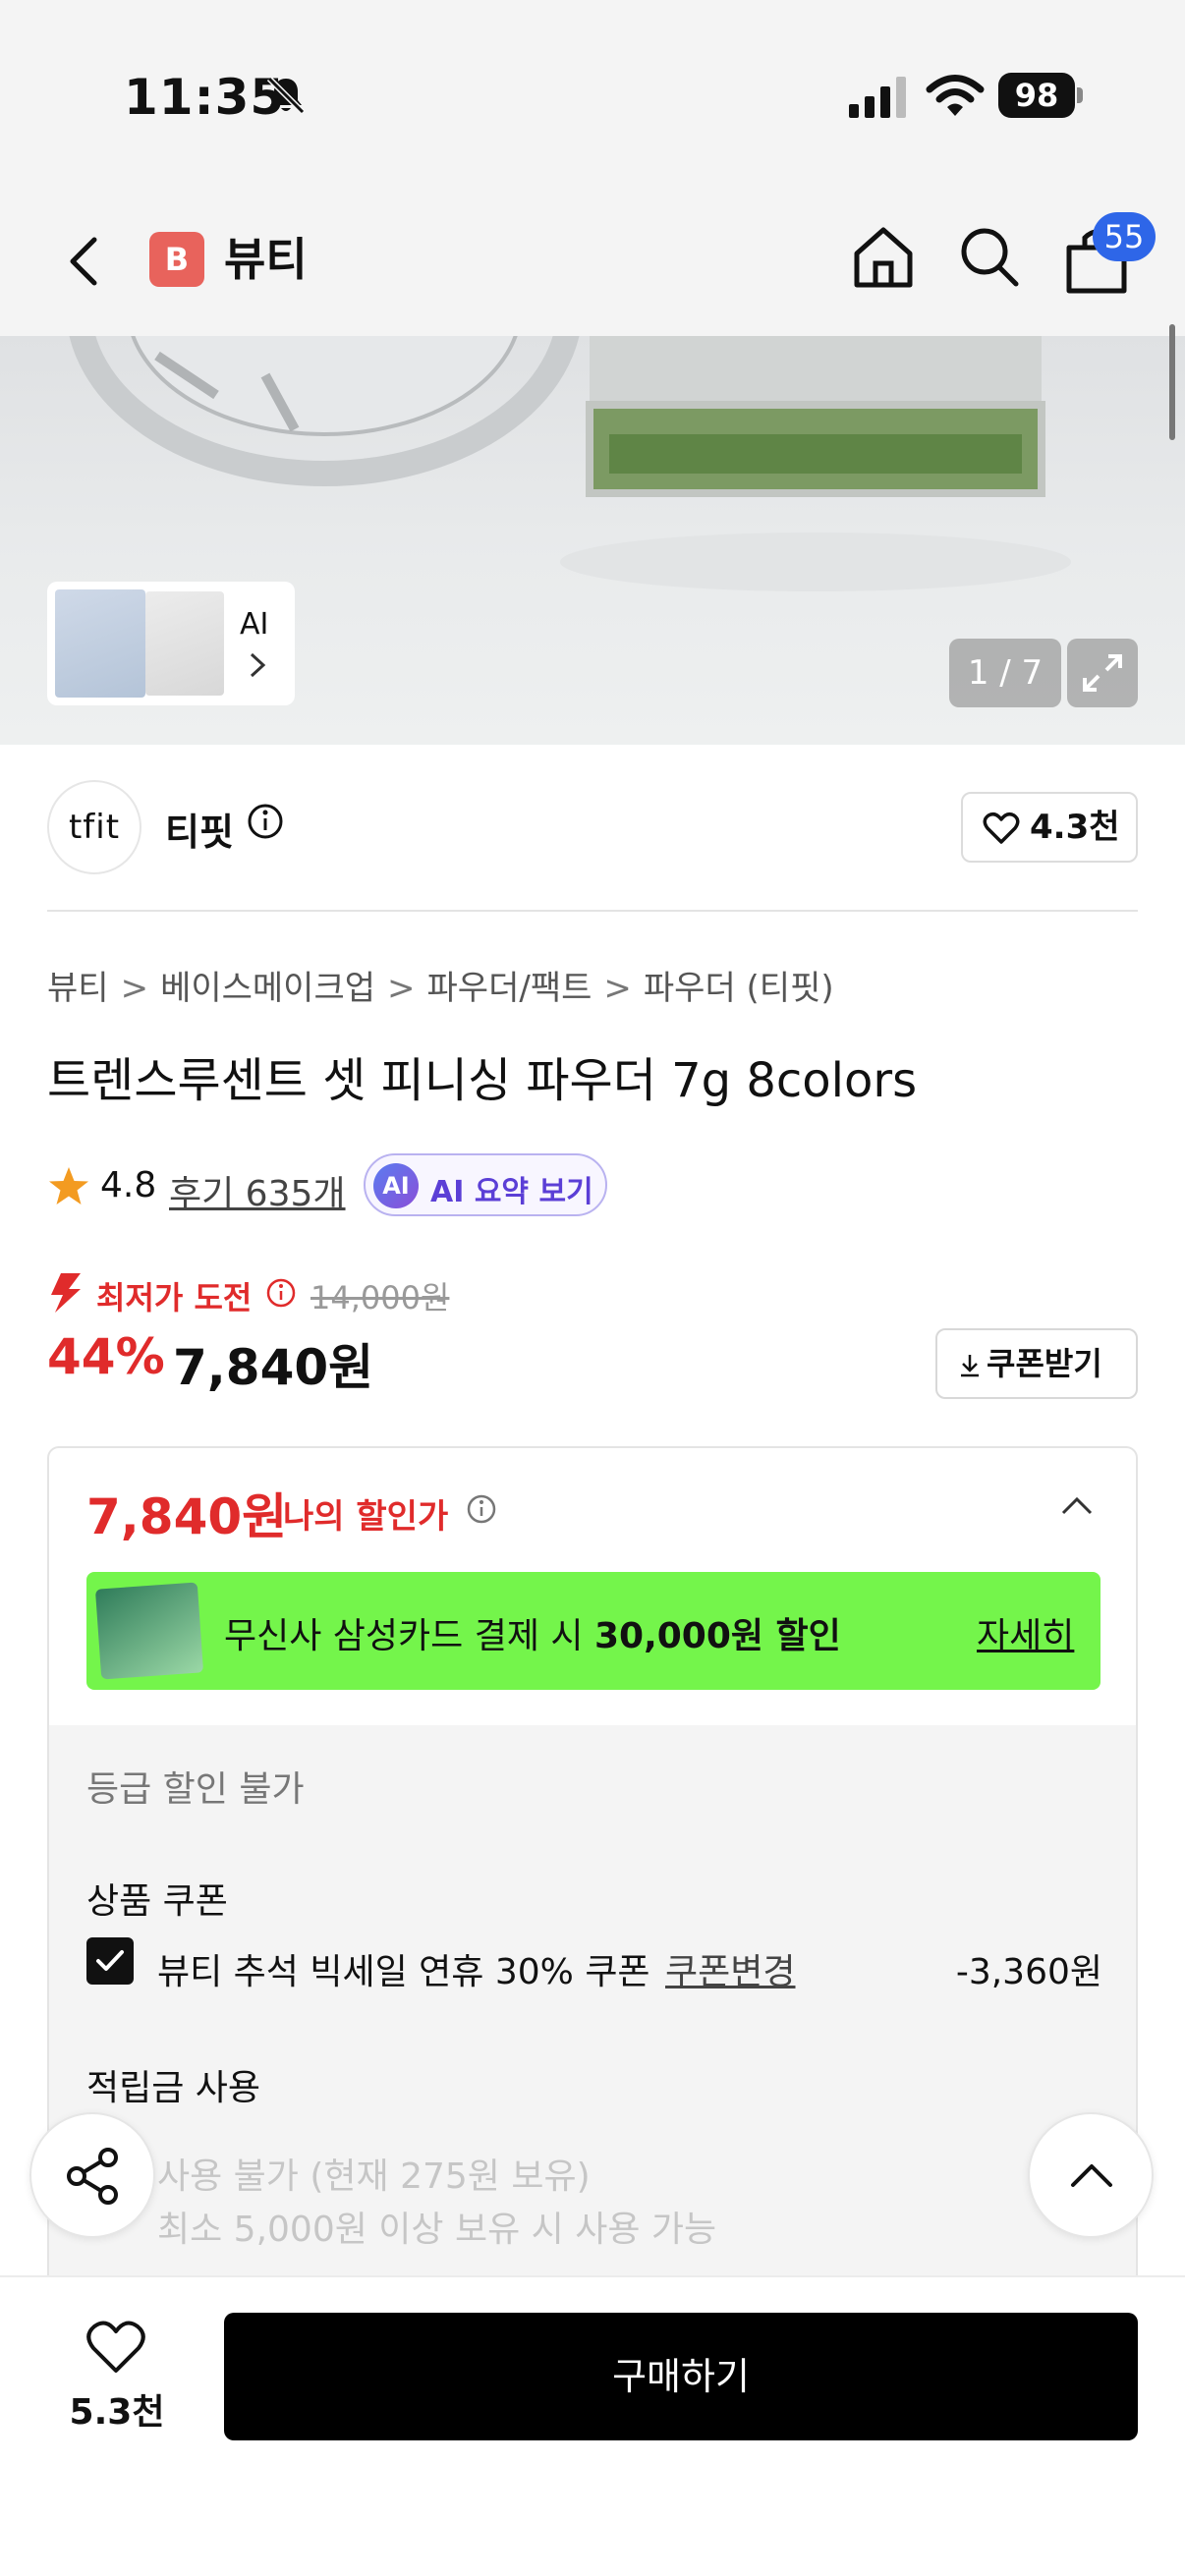  I want to click on discount-rate: 44%, so click(106, 1356).